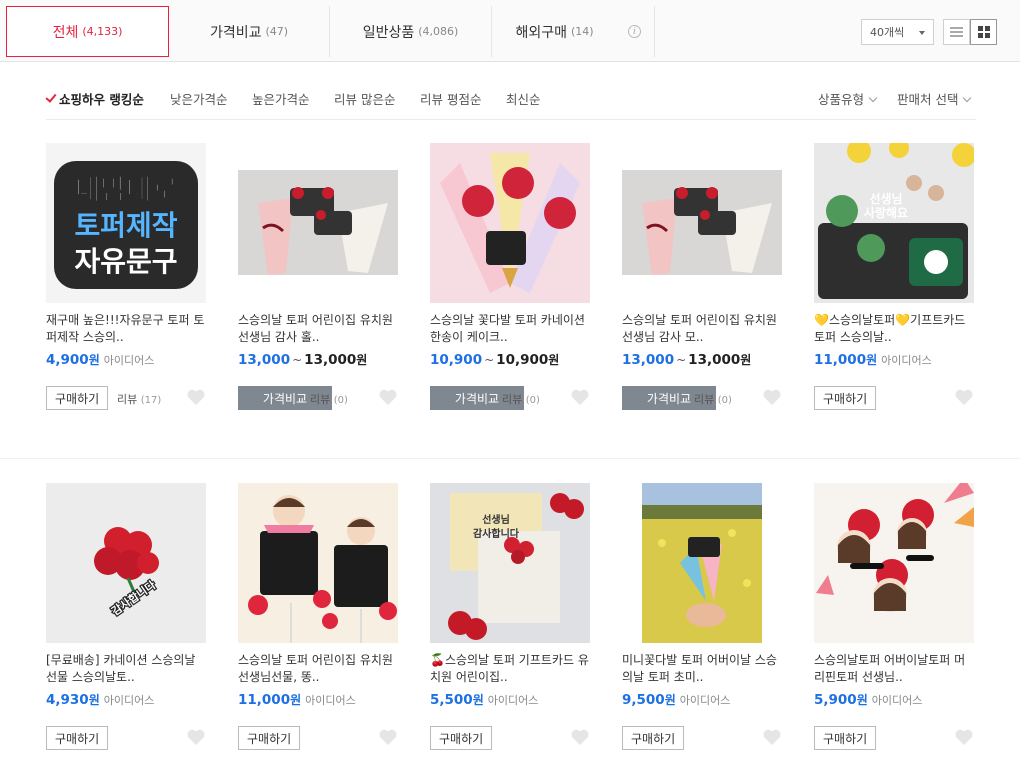 The height and width of the screenshot is (780, 1020). What do you see at coordinates (523, 98) in the screenshot?
I see `sort-newest: 최신순` at bounding box center [523, 98].